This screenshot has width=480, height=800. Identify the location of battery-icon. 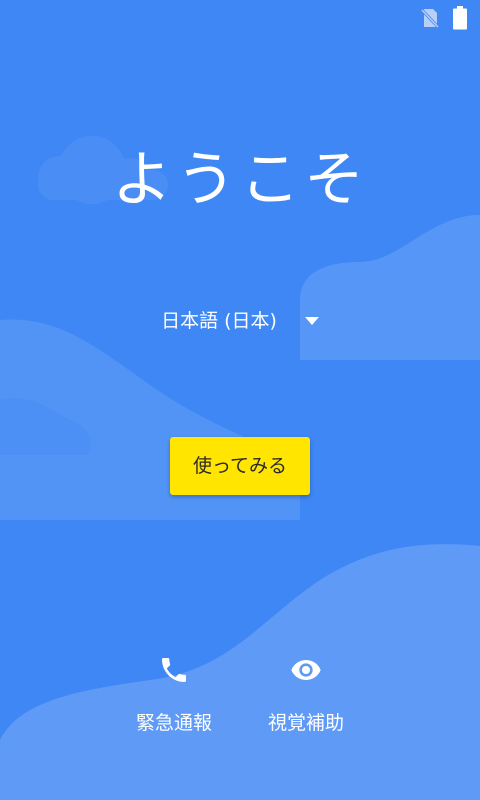
(460, 18).